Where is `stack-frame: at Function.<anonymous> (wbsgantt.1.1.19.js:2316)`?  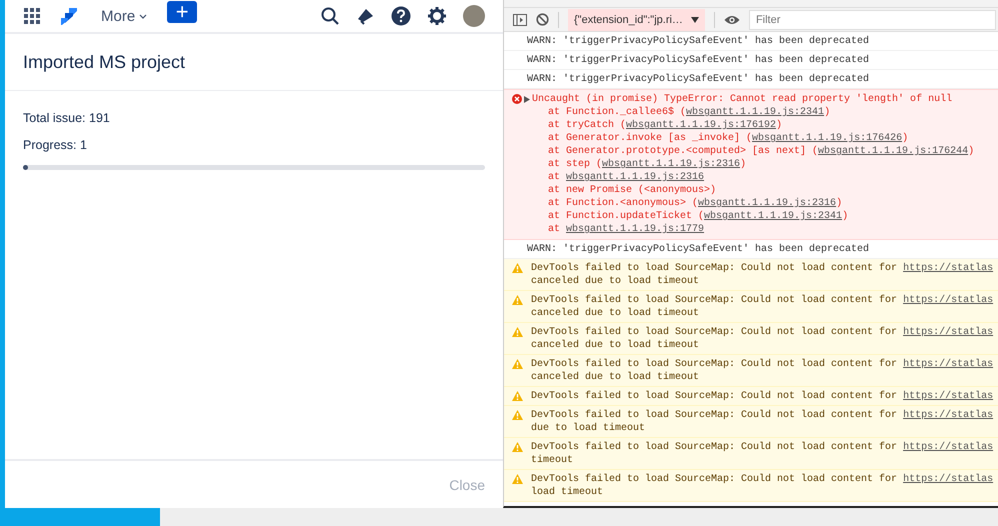 stack-frame: at Function.<anonymous> (wbsgantt.1.1.19.js:2316) is located at coordinates (749, 203).